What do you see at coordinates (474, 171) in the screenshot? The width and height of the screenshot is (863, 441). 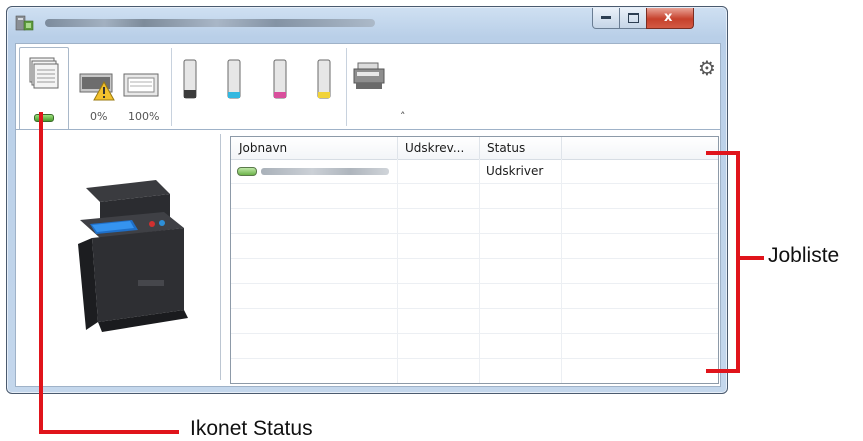 I see `table-row: Udskriver` at bounding box center [474, 171].